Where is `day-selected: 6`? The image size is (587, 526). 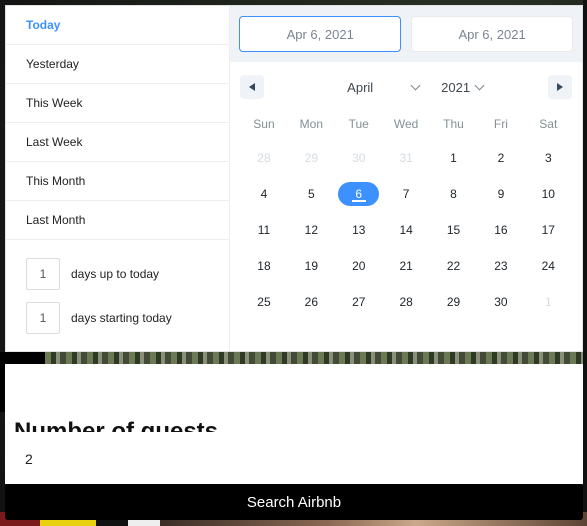
day-selected: 6 is located at coordinates (358, 194).